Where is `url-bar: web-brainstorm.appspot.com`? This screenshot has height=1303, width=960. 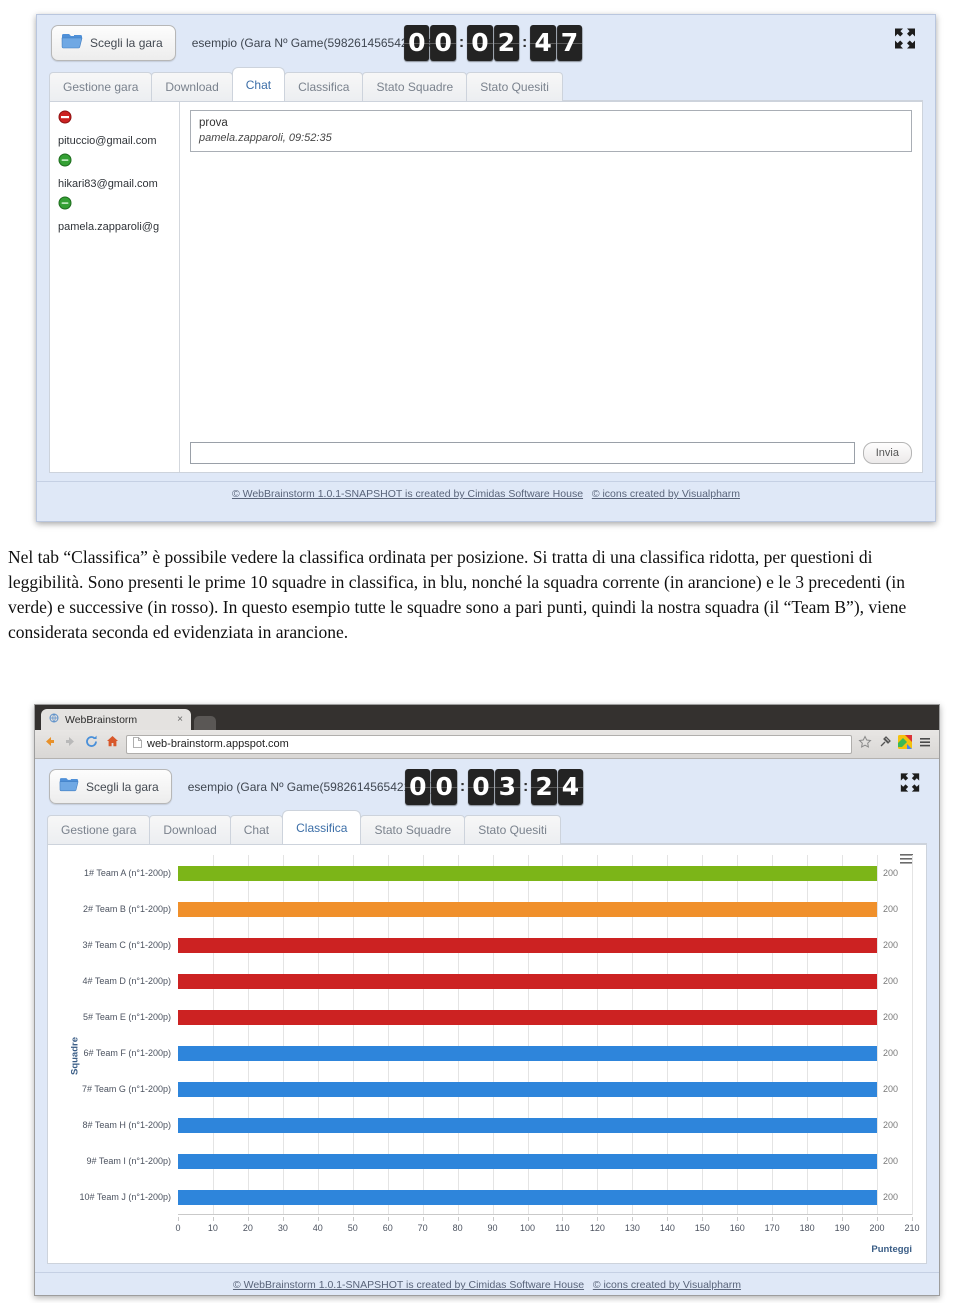
url-bar: web-brainstorm.appspot.com is located at coordinates (489, 744).